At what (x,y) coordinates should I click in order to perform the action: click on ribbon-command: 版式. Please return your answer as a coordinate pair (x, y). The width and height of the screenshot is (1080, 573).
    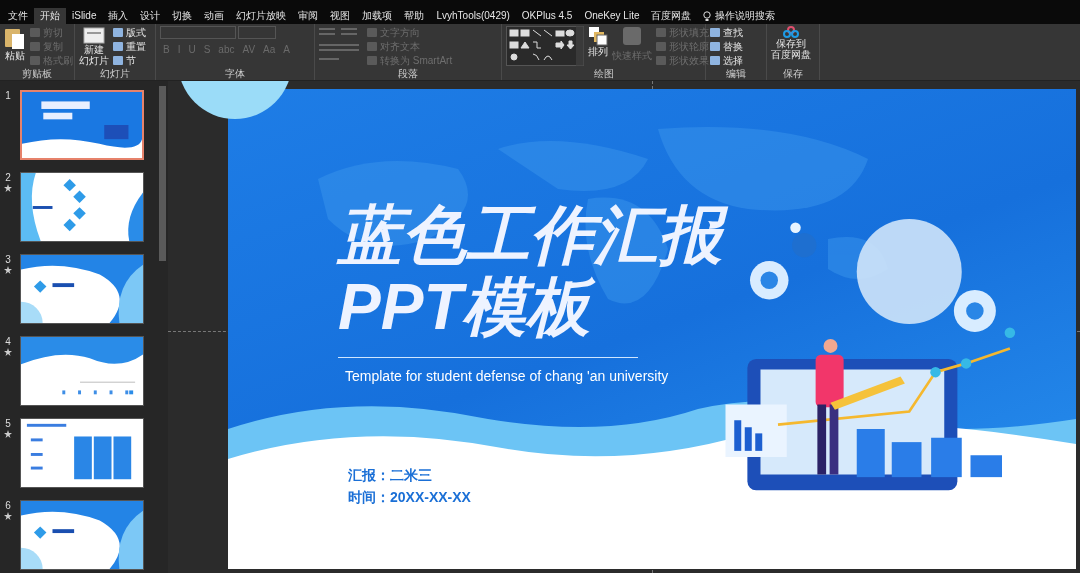
    Looking at the image, I should click on (129, 32).